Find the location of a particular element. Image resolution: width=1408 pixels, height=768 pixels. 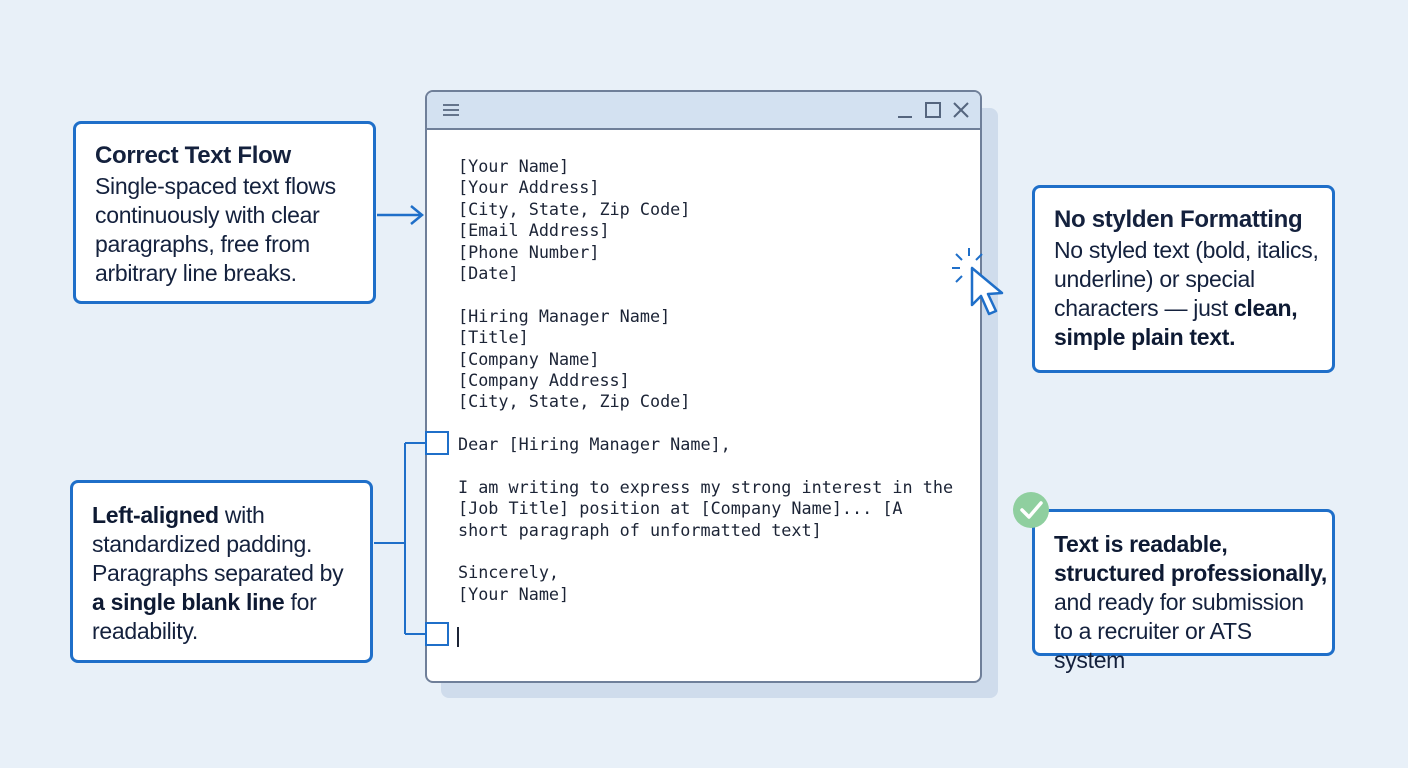

pointer-click-icon is located at coordinates (978, 282).